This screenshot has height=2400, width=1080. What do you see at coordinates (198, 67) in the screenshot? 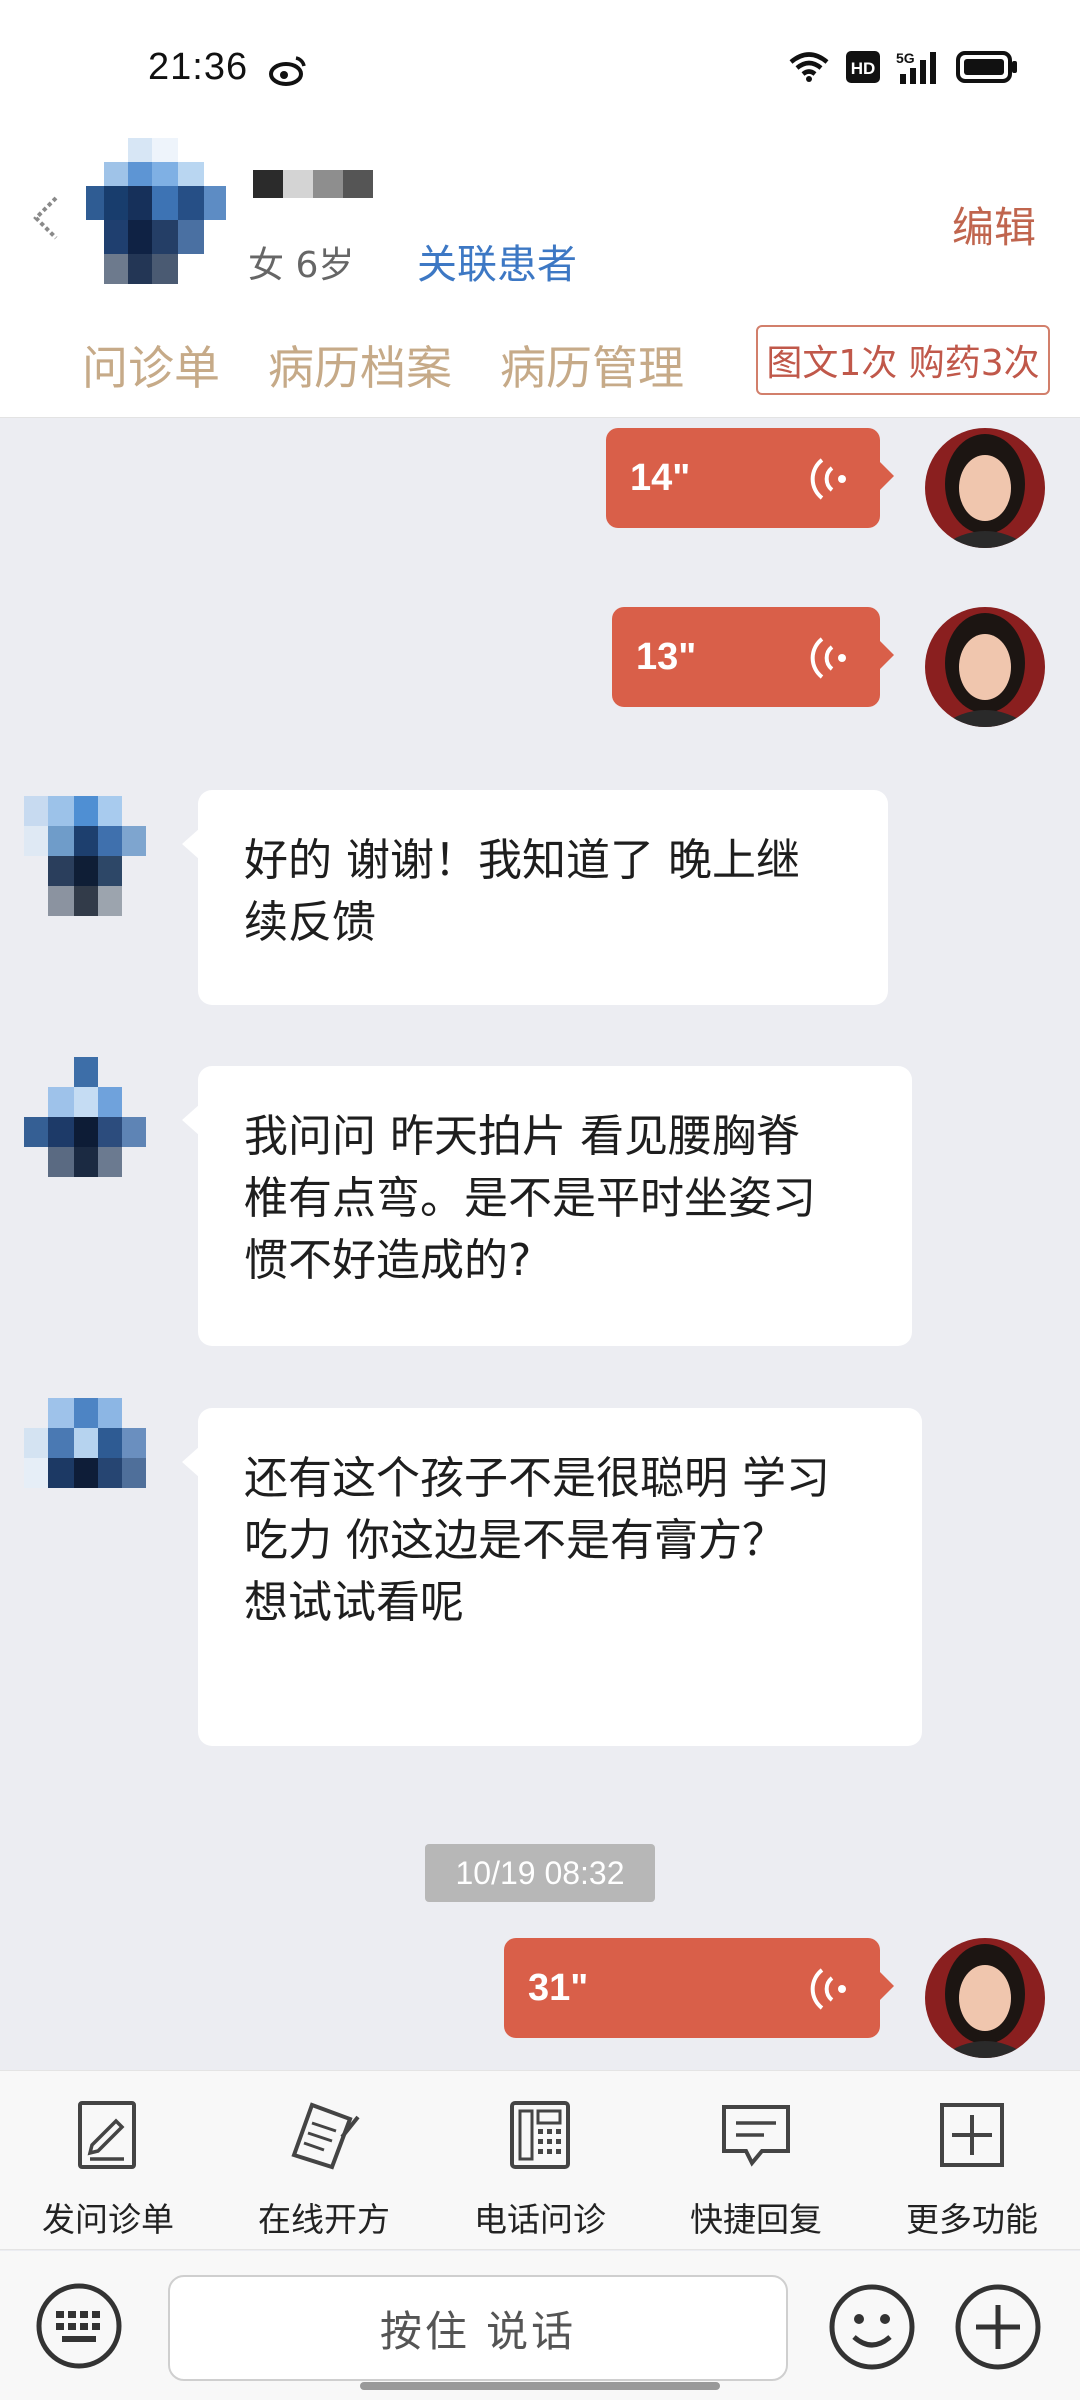
I see `status-time: 21:36` at bounding box center [198, 67].